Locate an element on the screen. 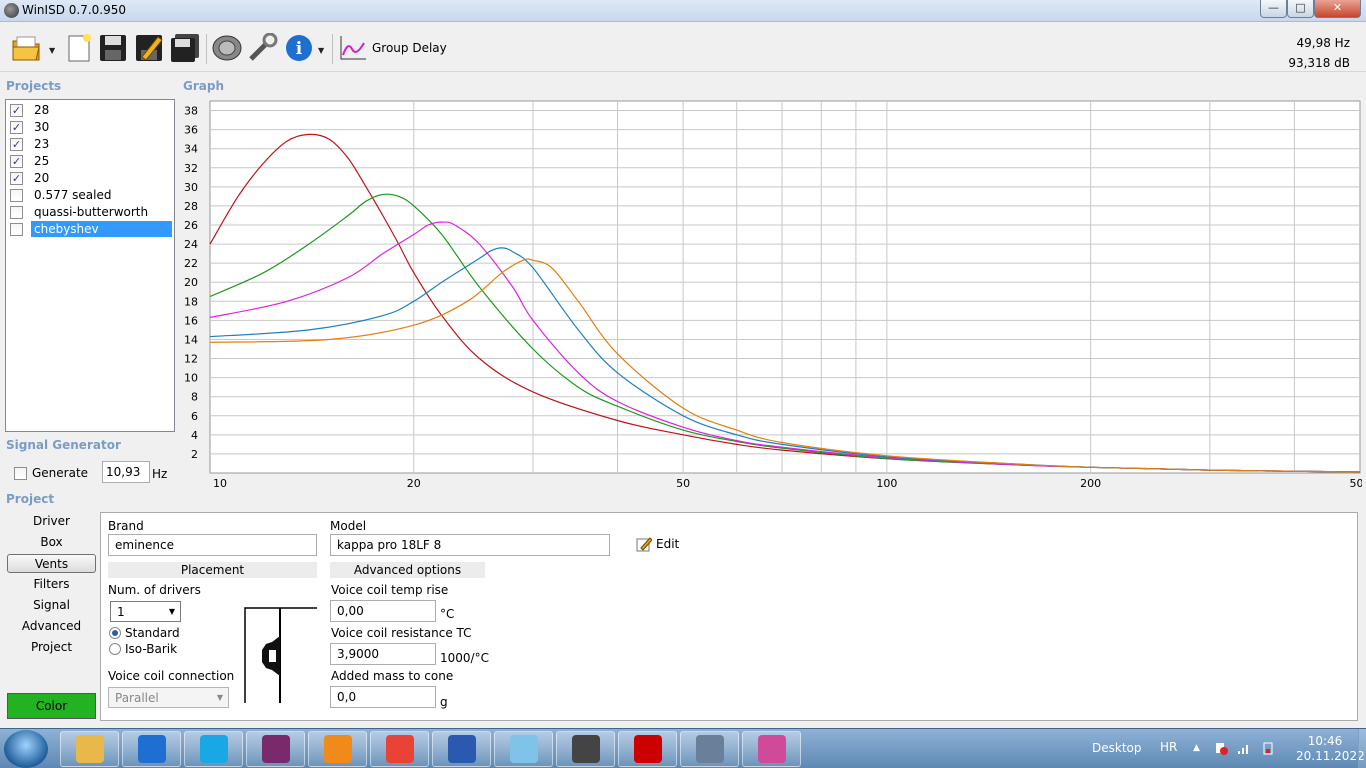 This screenshot has width=1366, height=768. signal-generator-title: Signal Generator is located at coordinates (63, 445).